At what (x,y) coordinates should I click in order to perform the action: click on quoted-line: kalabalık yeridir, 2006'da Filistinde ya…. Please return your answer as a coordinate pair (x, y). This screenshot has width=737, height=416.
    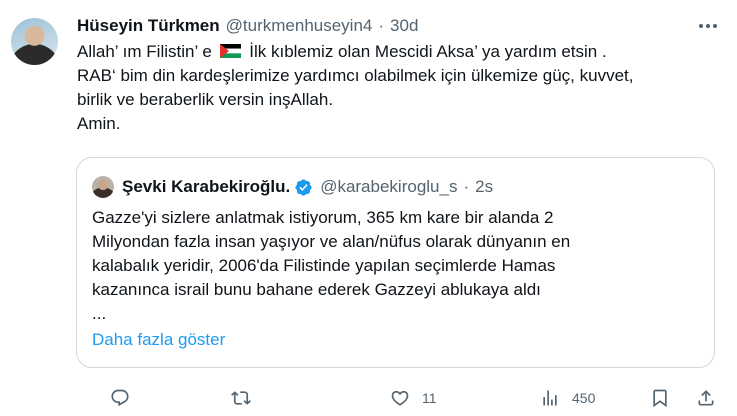
    Looking at the image, I should click on (324, 265).